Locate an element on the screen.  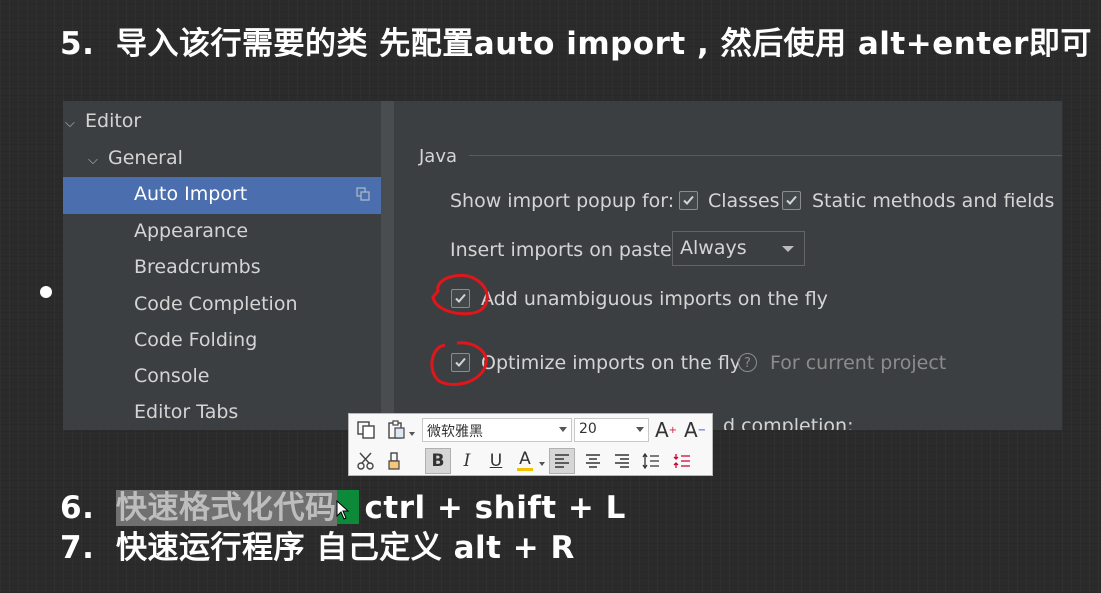
step-7-heading: 7. 快速运行程序 自己定义 alt + R is located at coordinates (317, 544).